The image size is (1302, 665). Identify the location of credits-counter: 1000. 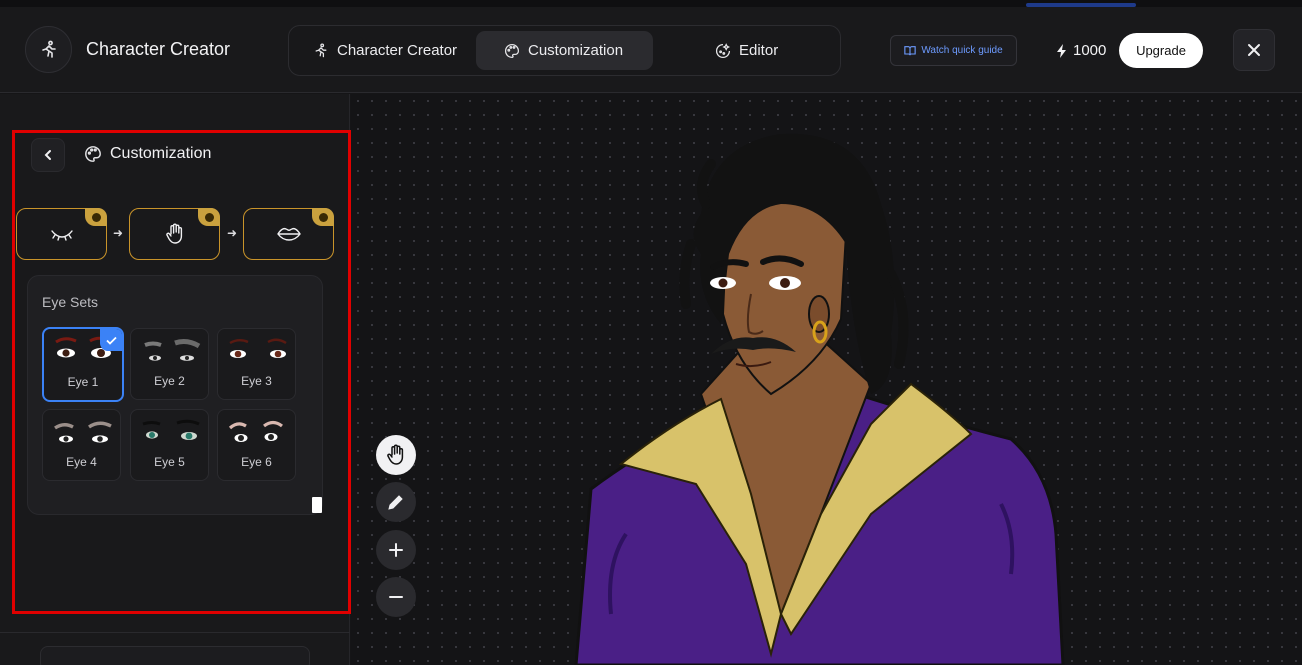
(1081, 50).